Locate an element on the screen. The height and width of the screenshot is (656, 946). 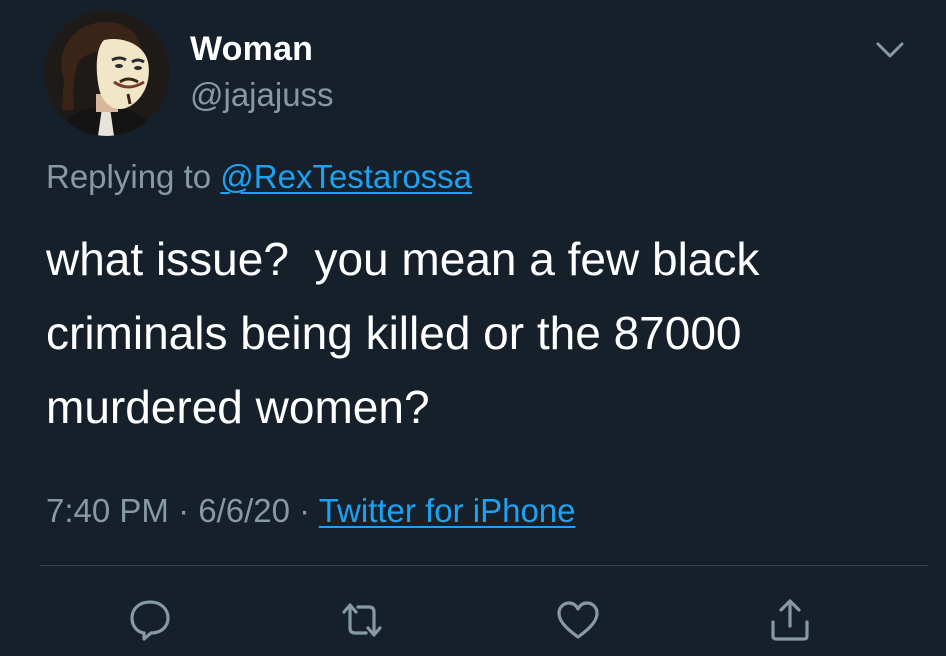
more-options-chevron-down-icon is located at coordinates (890, 50).